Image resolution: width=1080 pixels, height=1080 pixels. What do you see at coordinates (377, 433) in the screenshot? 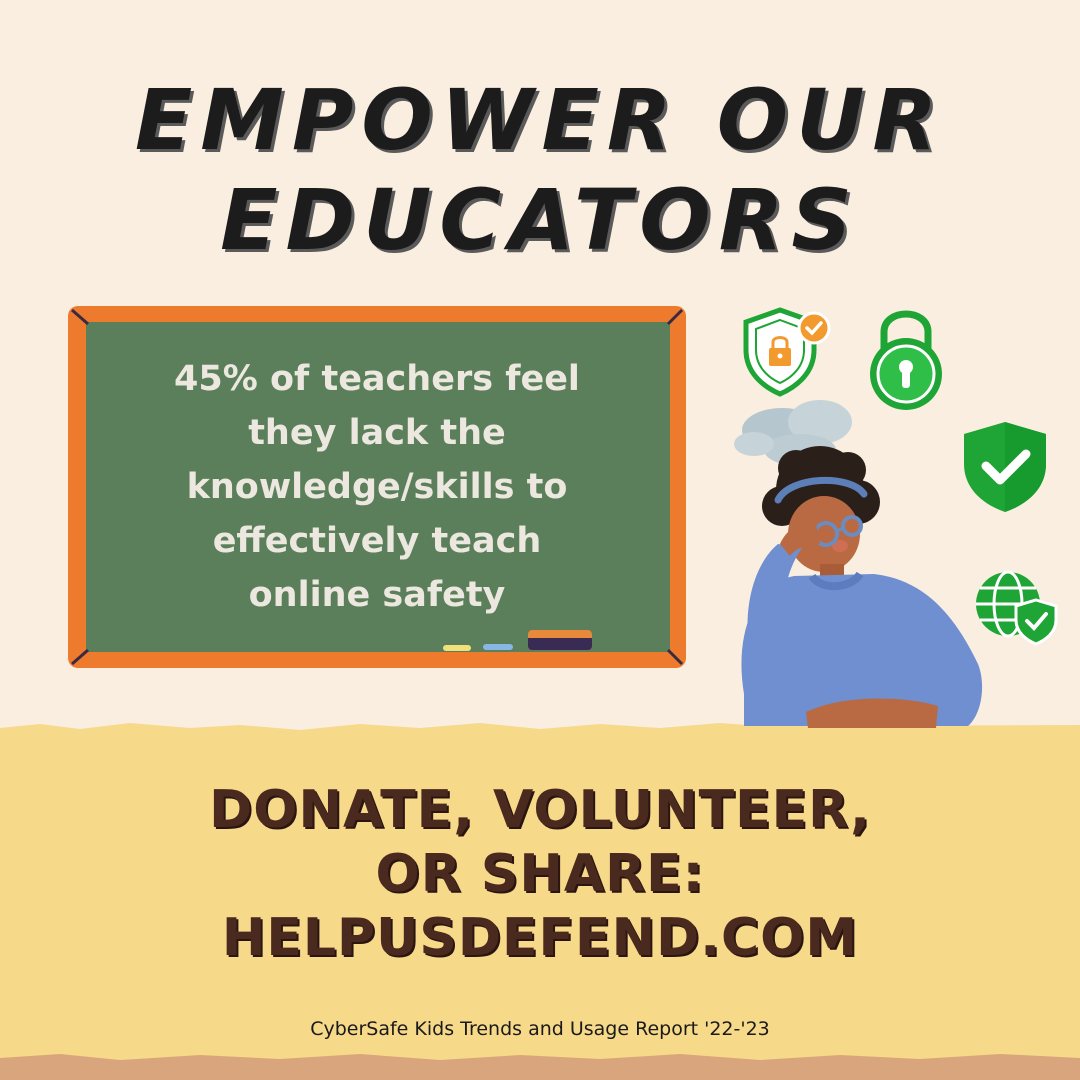
I see `statement-line: they lack the` at bounding box center [377, 433].